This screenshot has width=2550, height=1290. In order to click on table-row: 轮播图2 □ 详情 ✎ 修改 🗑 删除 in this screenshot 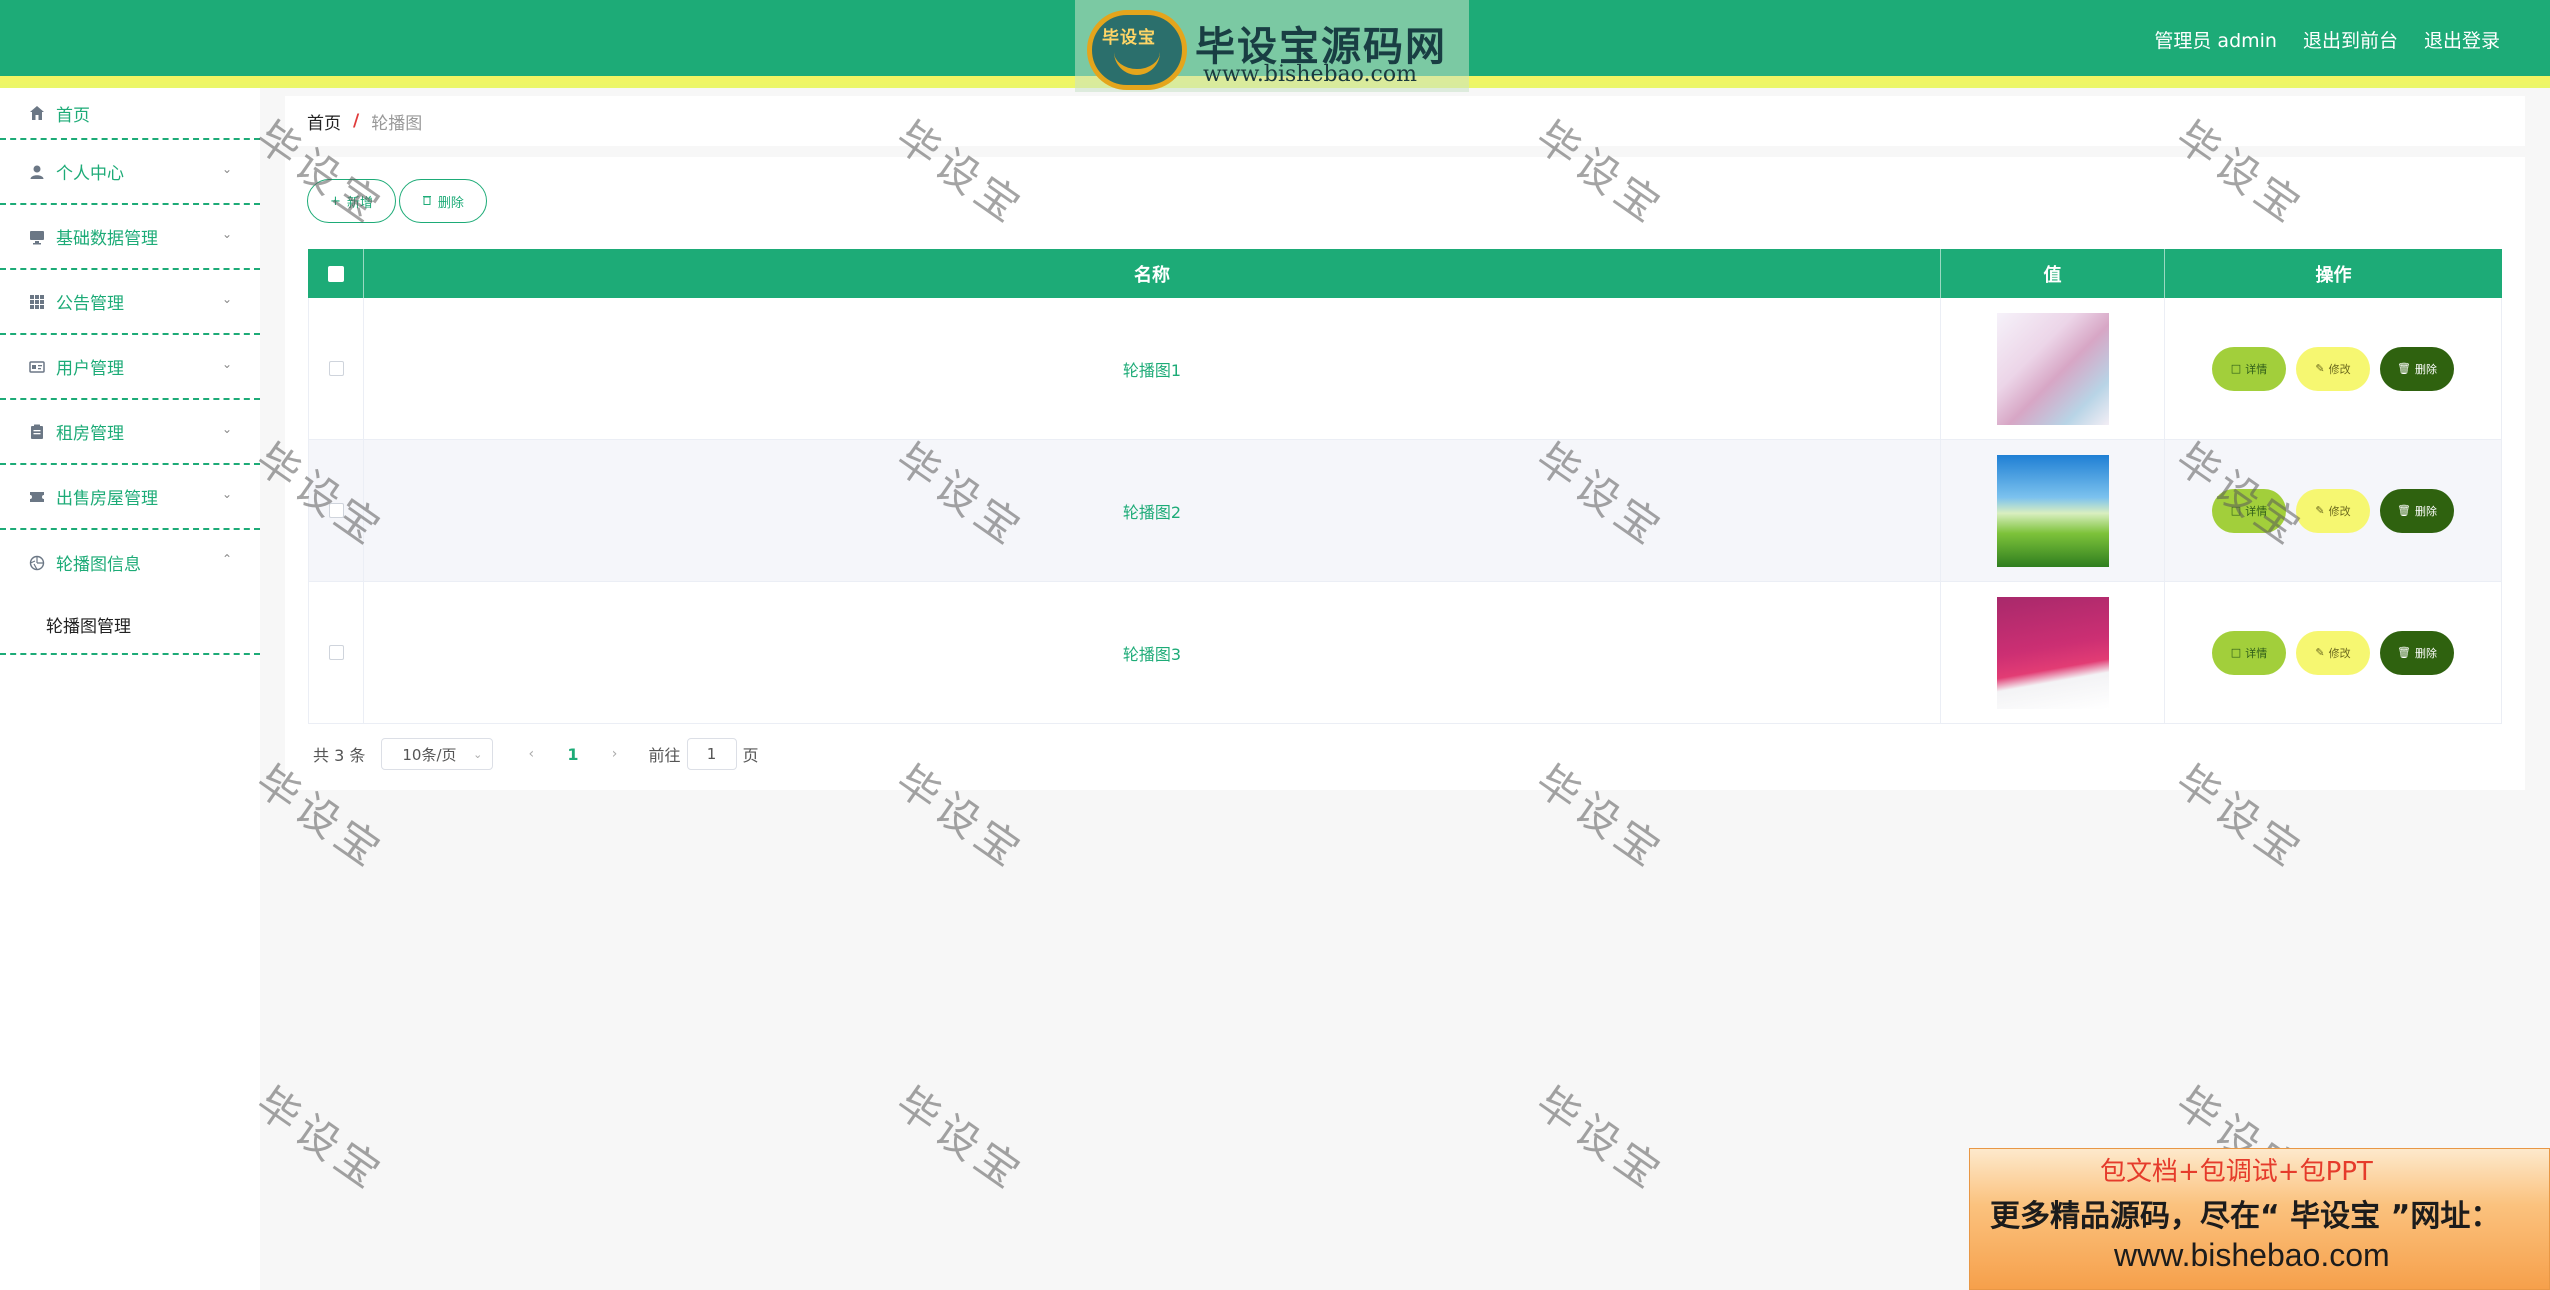, I will do `click(1405, 511)`.